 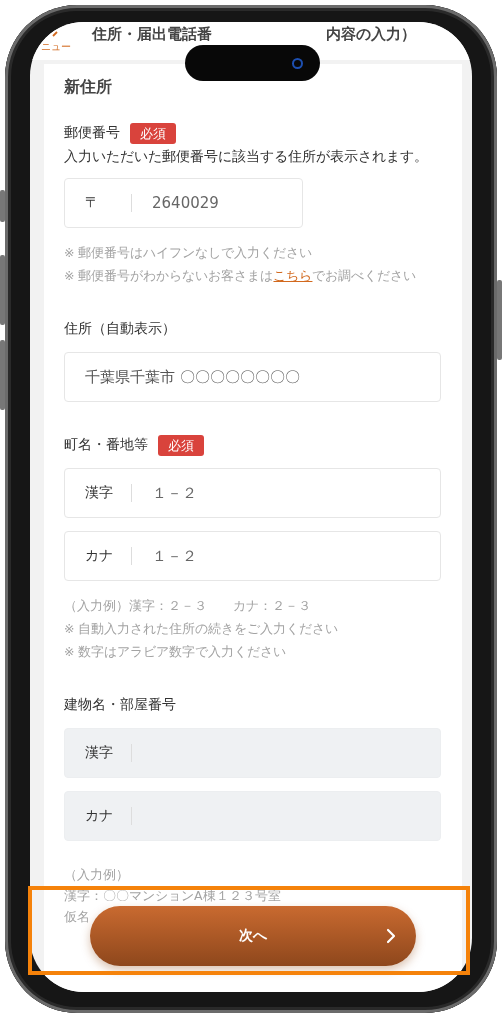 I want to click on section-title: 新住所, so click(x=88, y=87).